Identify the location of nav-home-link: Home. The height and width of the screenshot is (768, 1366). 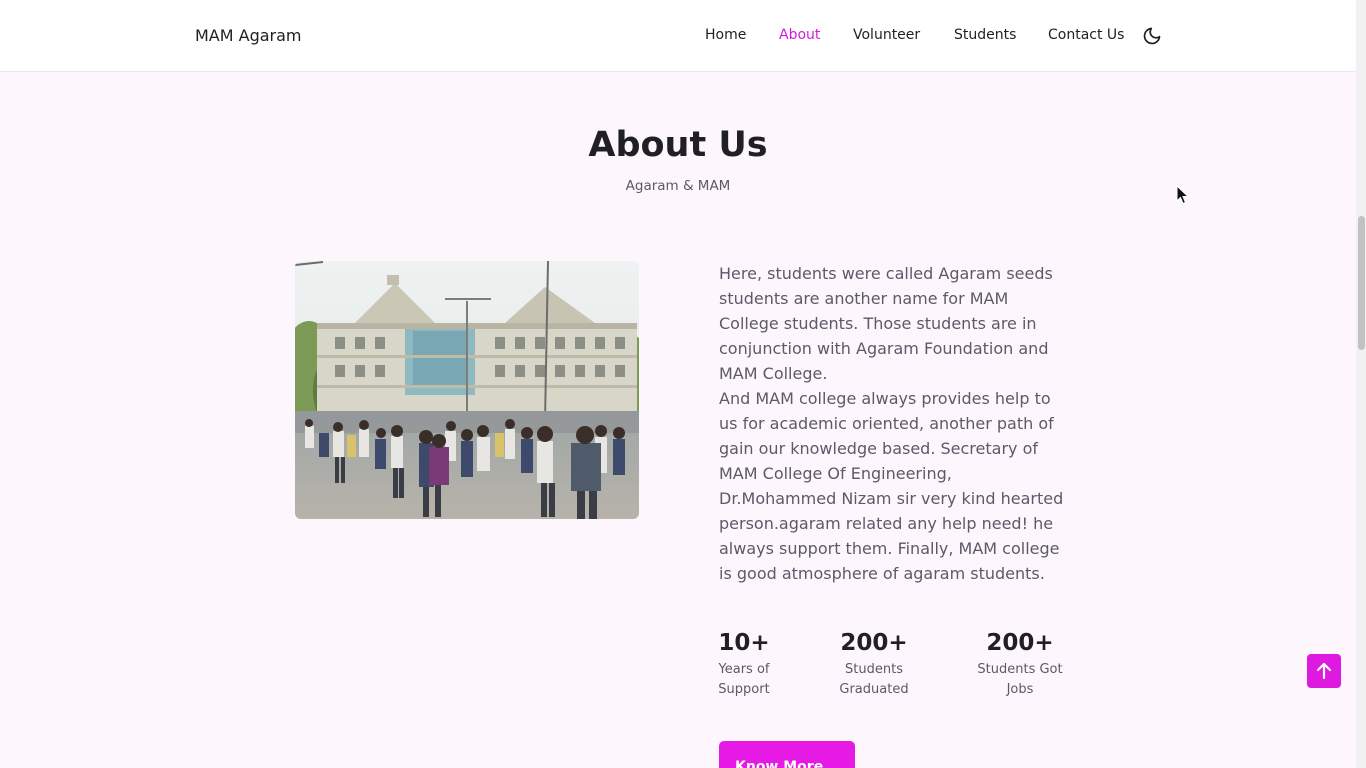
(725, 35).